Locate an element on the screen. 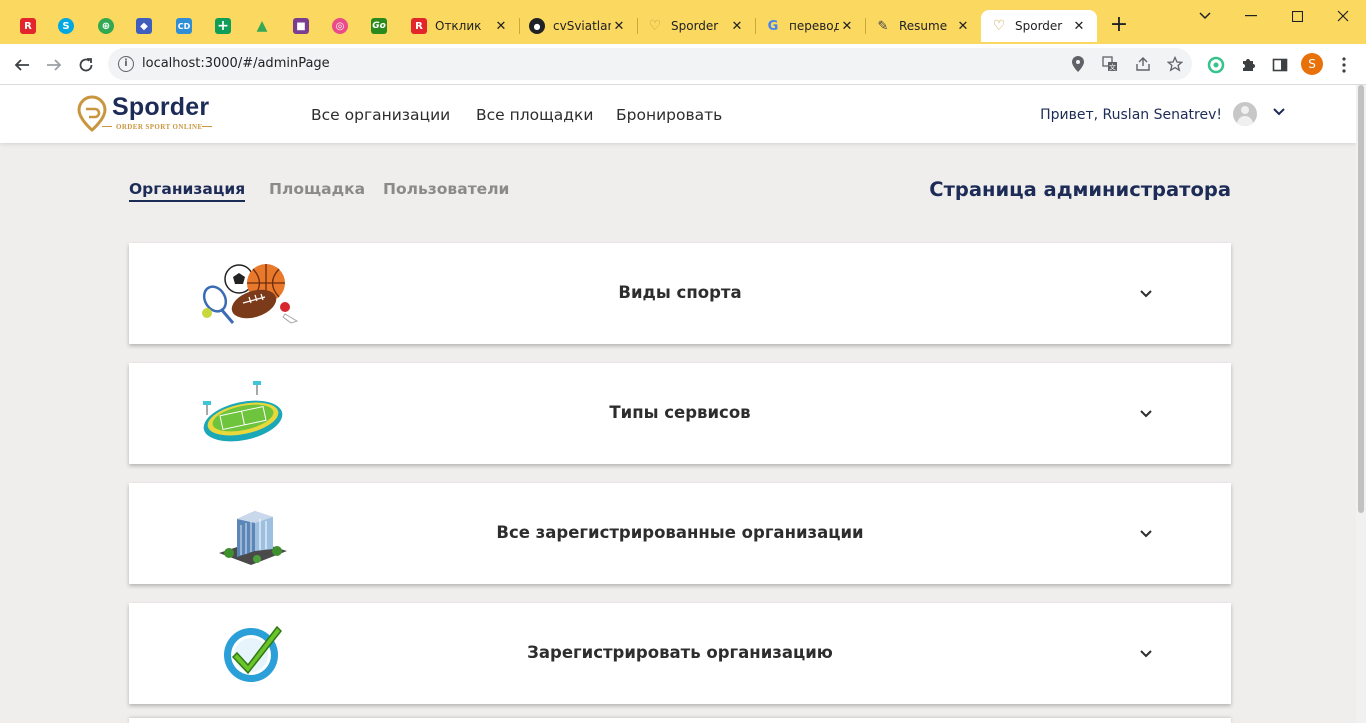  sporder-logo-icon is located at coordinates (92, 113).